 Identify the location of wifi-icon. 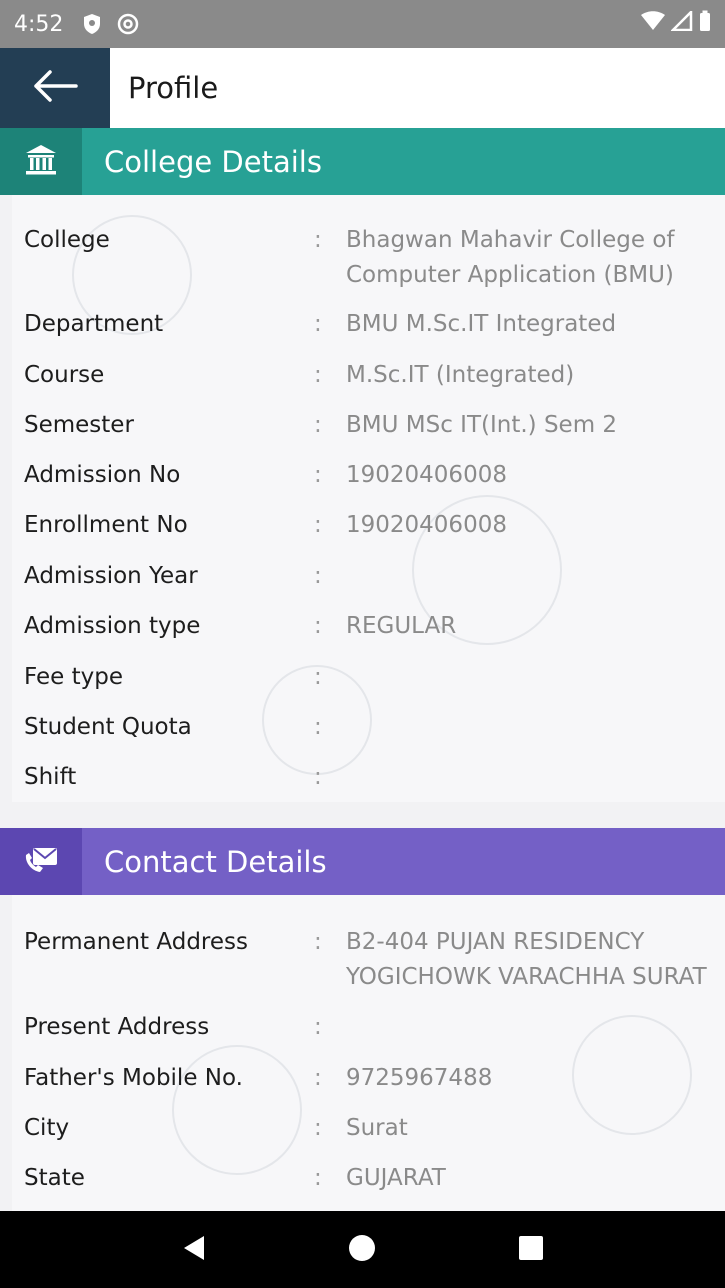
(653, 24).